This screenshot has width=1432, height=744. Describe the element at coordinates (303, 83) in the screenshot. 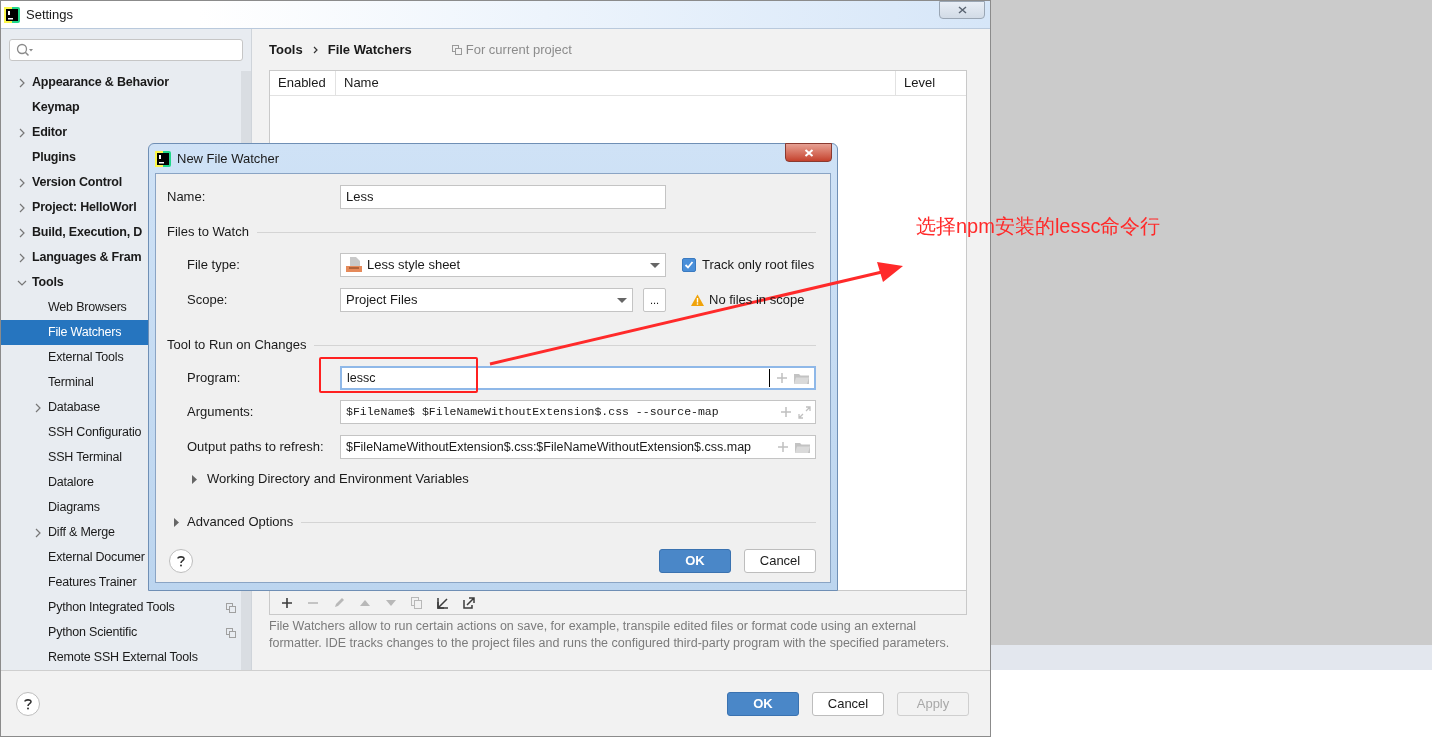

I see `column-header: Enabled` at that location.